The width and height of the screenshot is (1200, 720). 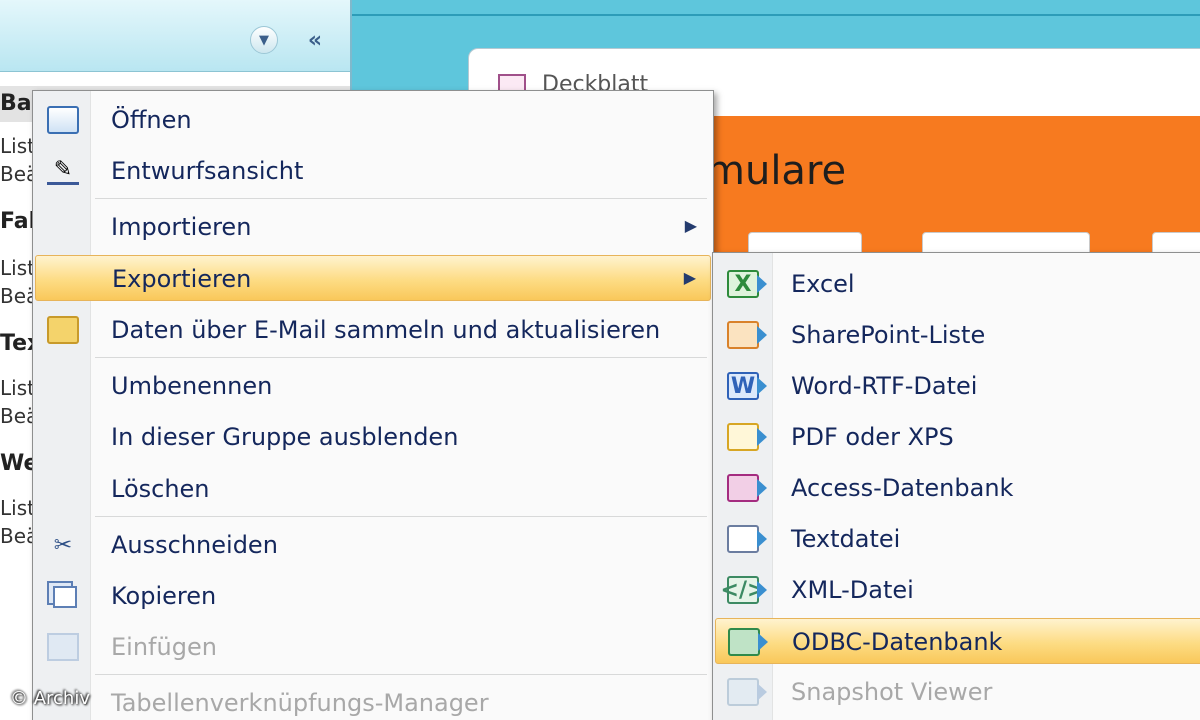 I want to click on export-pdf-xps: PDF oder XPS, so click(x=957, y=437).